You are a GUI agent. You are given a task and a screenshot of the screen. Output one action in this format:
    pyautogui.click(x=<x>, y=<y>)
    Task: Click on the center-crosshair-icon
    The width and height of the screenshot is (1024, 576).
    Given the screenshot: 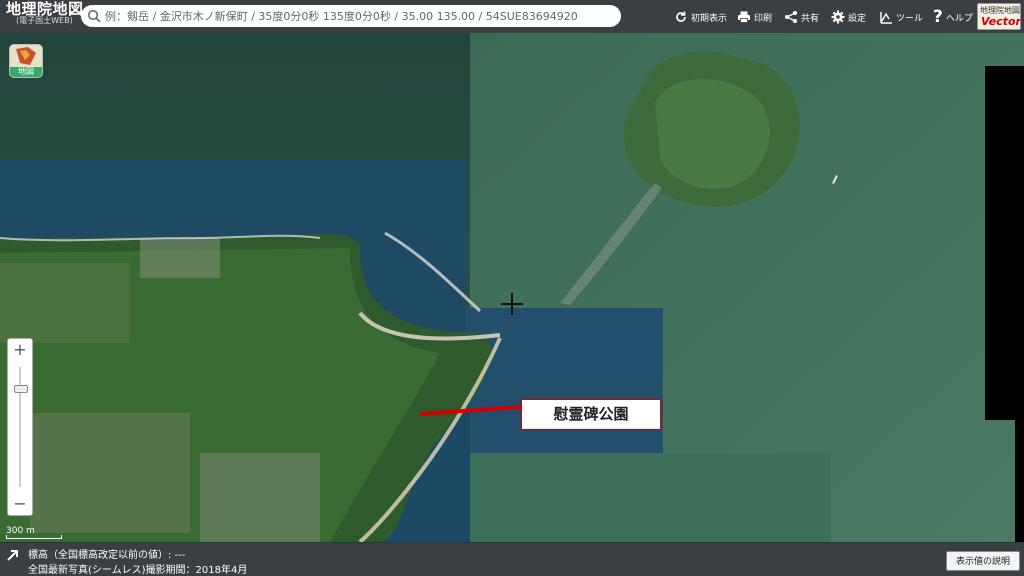 What is the action you would take?
    pyautogui.click(x=512, y=304)
    